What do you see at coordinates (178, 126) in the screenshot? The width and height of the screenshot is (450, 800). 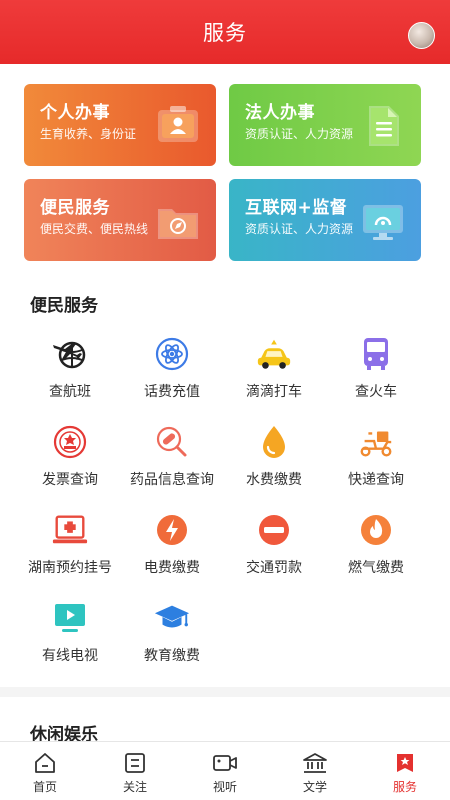 I see `id-card-icon` at bounding box center [178, 126].